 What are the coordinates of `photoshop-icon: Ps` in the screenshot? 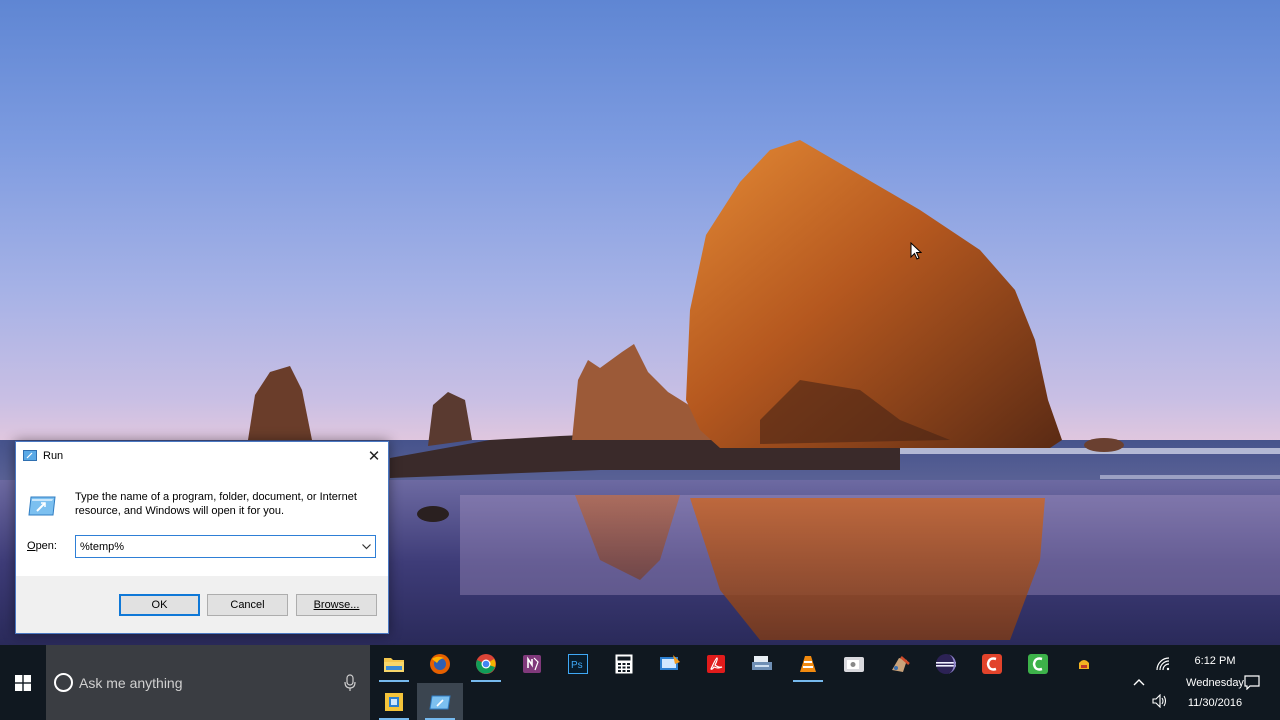 It's located at (578, 663).